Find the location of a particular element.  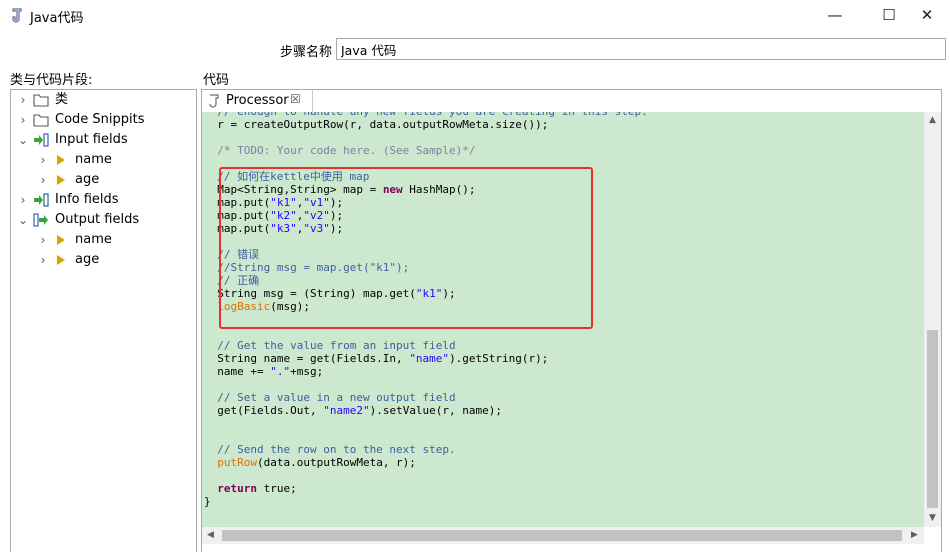

step-name-label: 步骤名称 is located at coordinates (306, 52).